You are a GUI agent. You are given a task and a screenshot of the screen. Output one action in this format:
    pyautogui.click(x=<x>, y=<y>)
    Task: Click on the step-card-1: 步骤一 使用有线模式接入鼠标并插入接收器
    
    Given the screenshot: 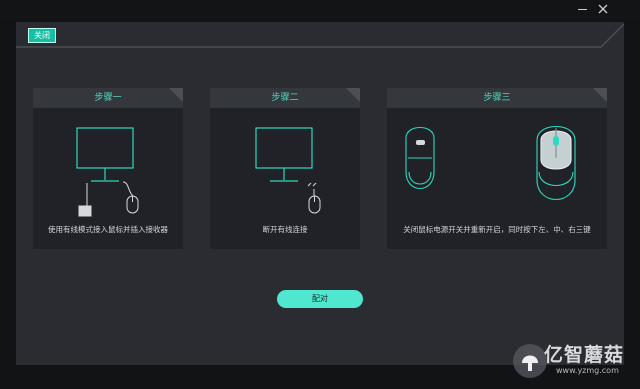 What is the action you would take?
    pyautogui.click(x=108, y=168)
    